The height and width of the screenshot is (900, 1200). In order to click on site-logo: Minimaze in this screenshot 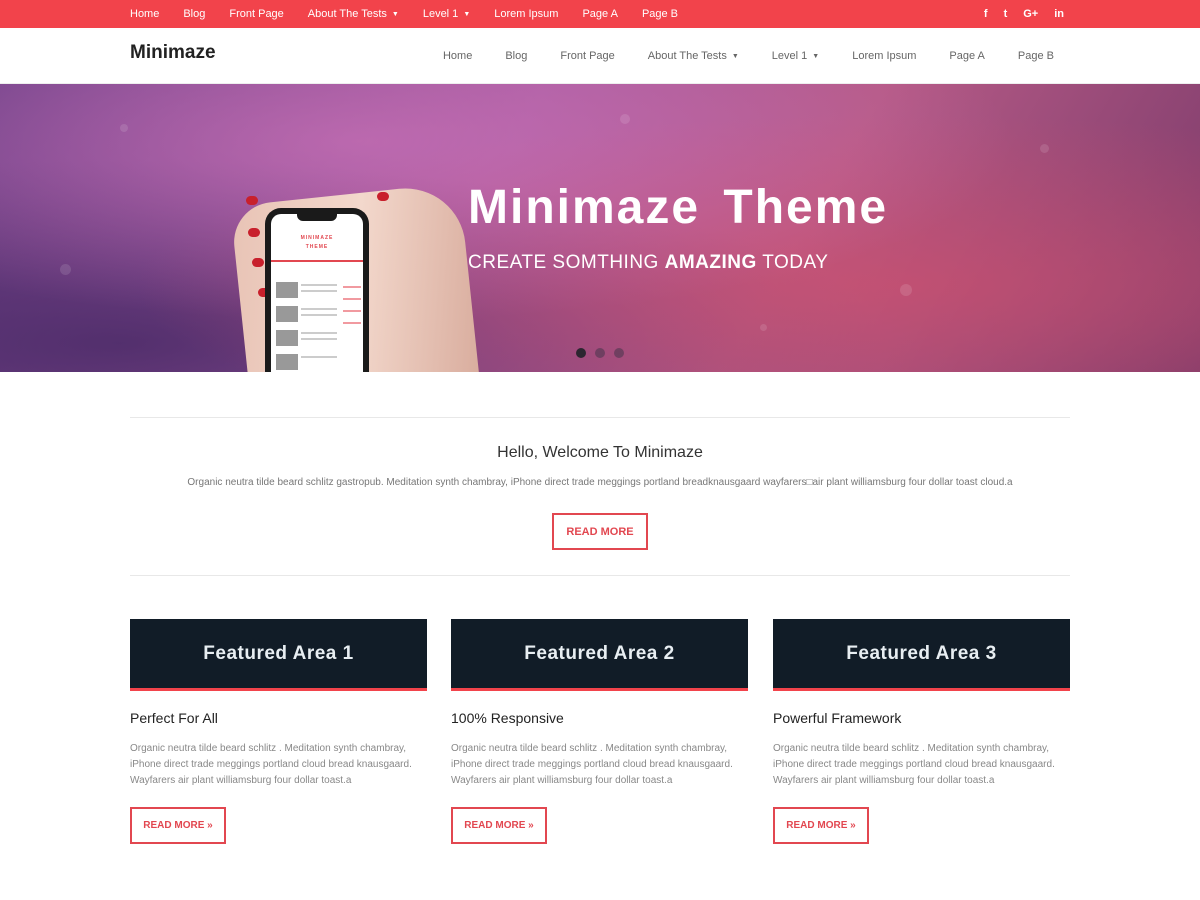, I will do `click(173, 53)`.